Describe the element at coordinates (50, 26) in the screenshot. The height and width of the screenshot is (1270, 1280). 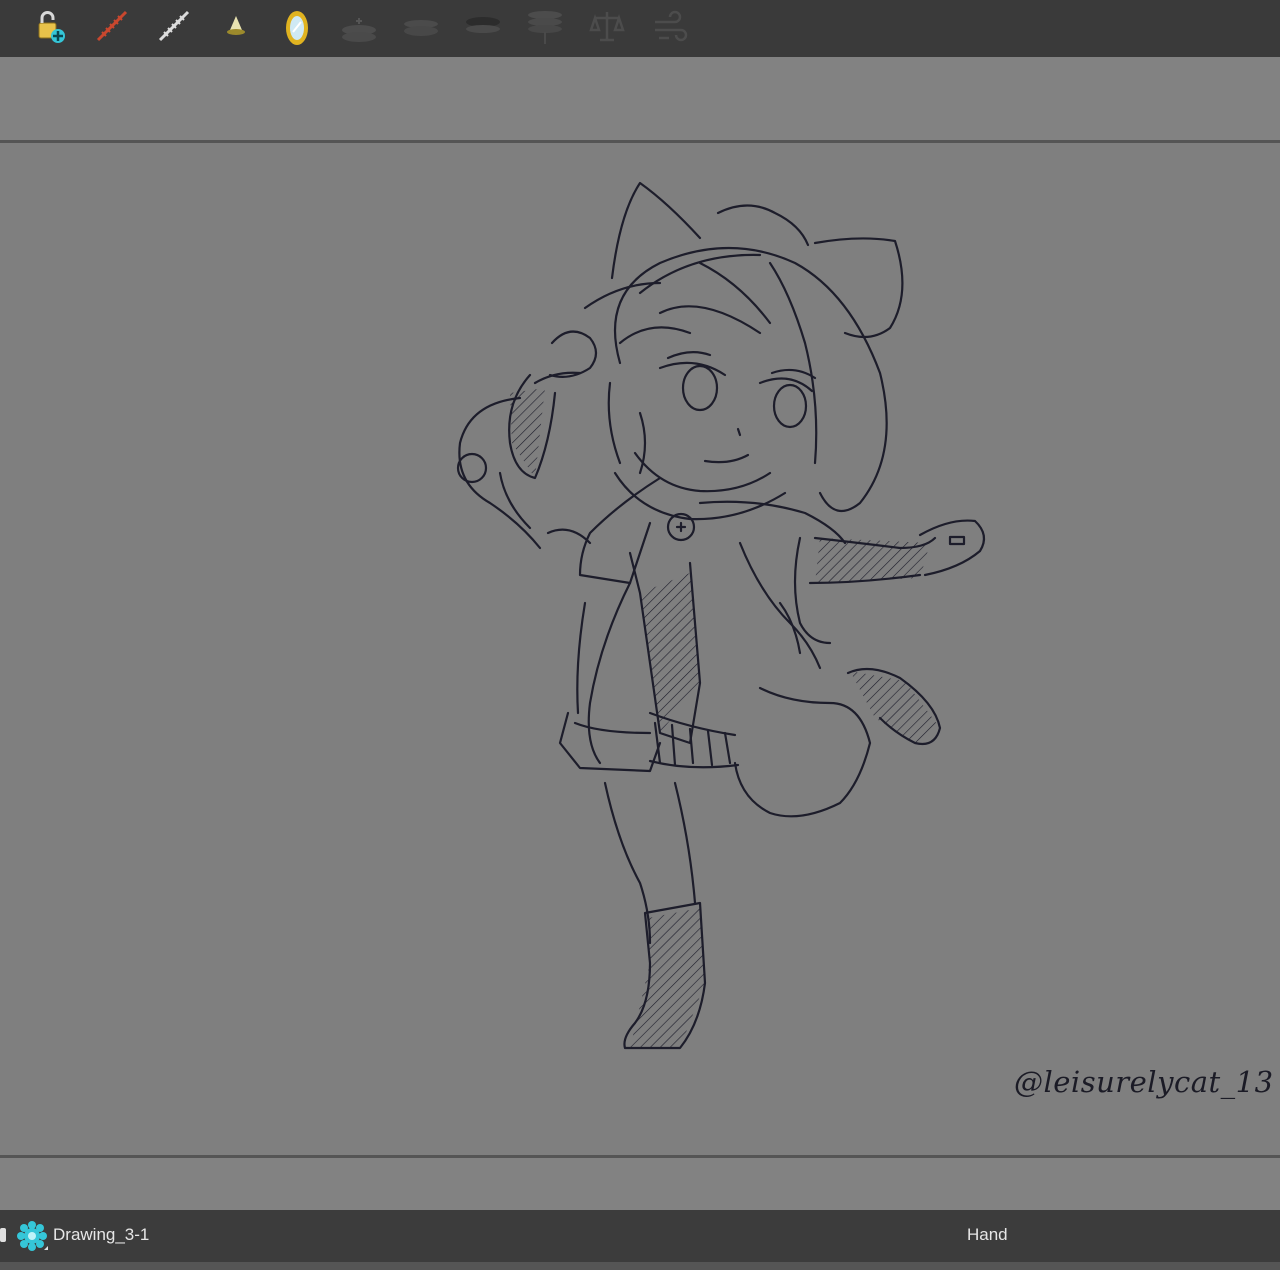
I see `lock-add-icon` at that location.